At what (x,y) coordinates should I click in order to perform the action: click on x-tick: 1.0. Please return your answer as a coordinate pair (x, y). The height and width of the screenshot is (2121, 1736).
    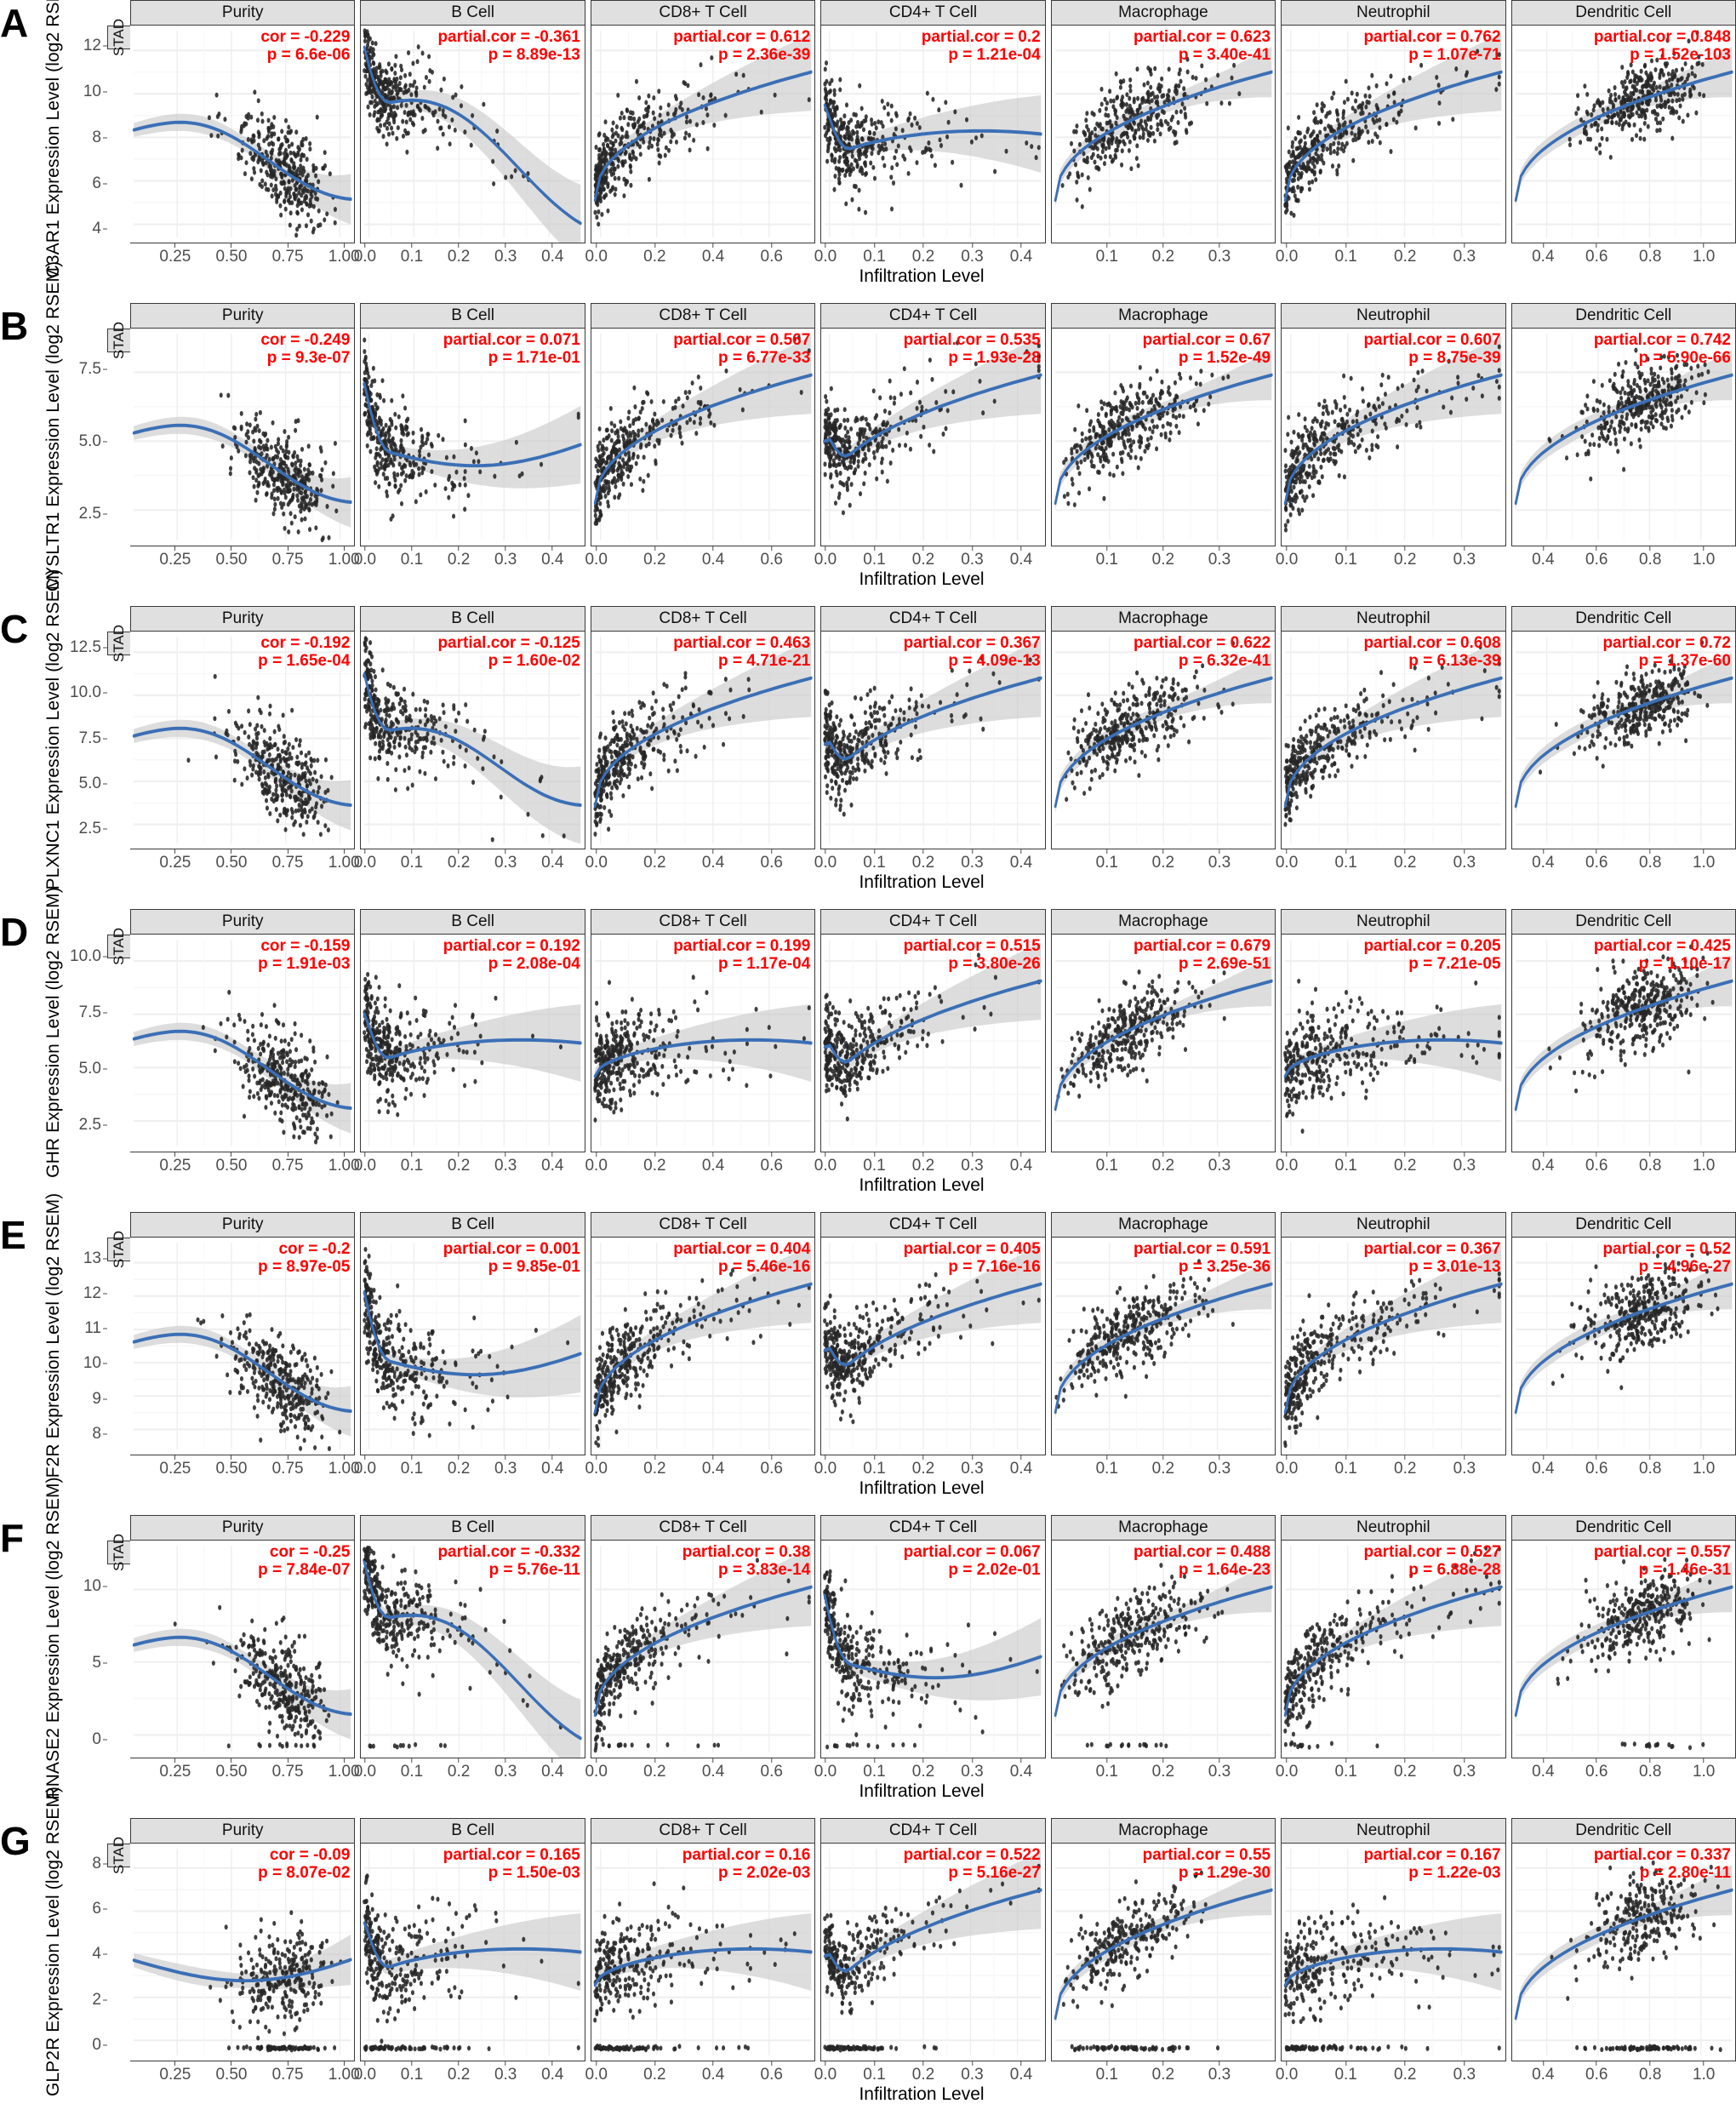
    Looking at the image, I should click on (1704, 1772).